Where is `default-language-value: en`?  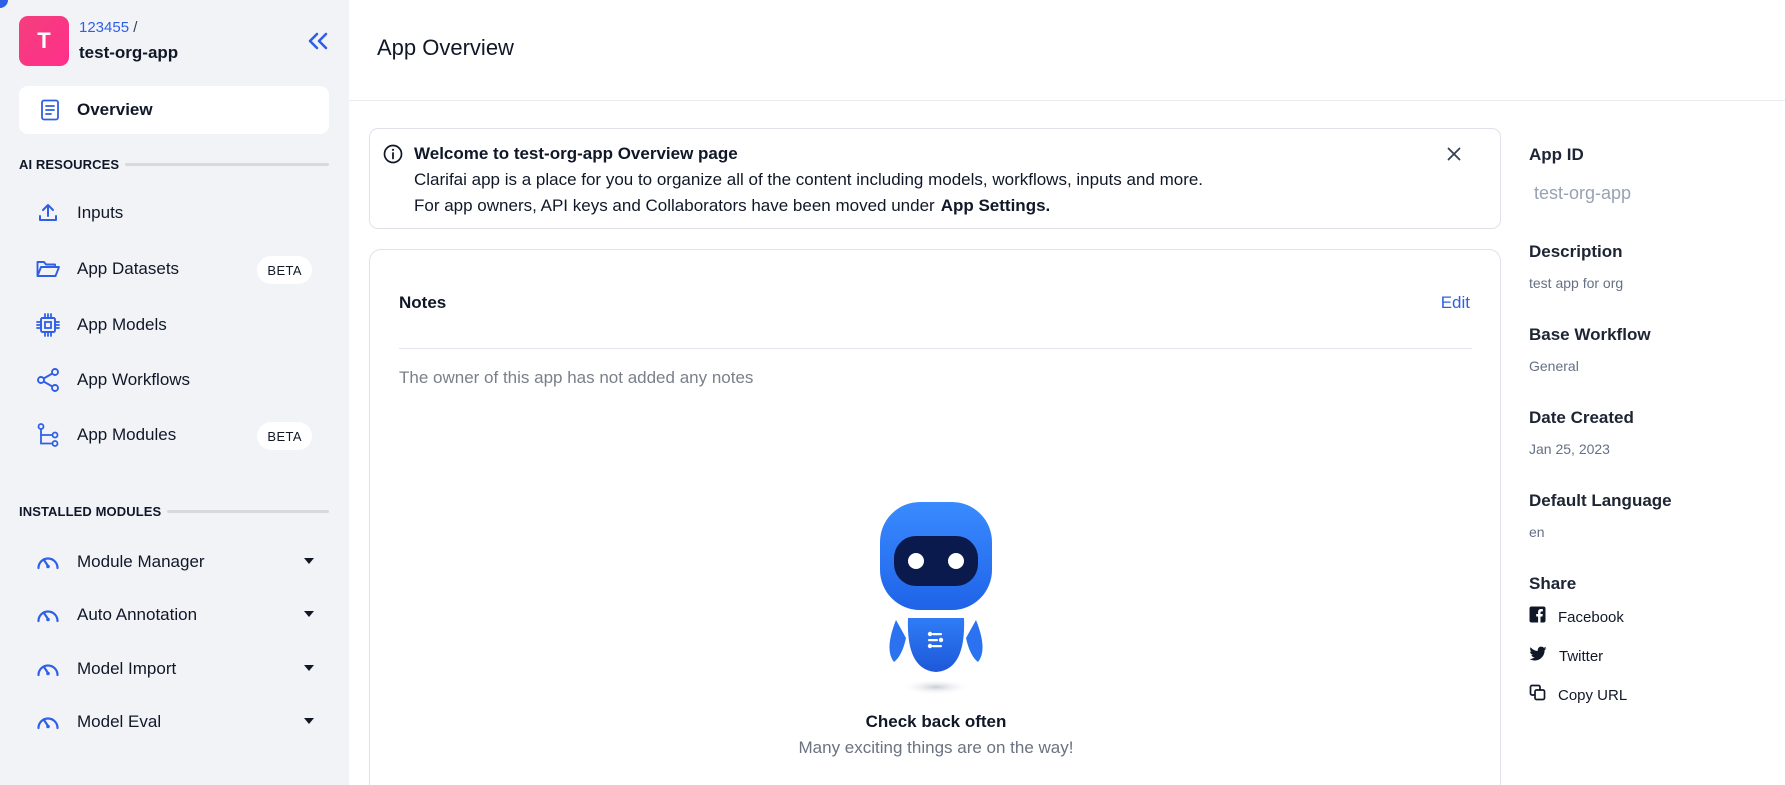
default-language-value: en is located at coordinates (1537, 532).